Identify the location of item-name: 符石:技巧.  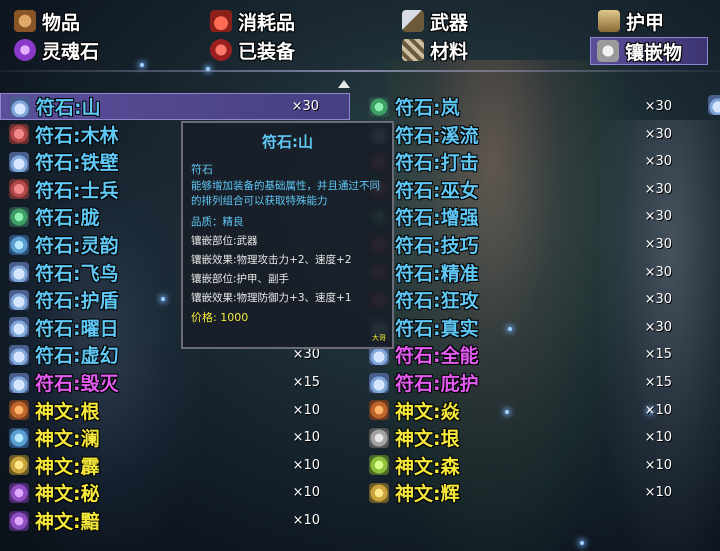
(437, 246).